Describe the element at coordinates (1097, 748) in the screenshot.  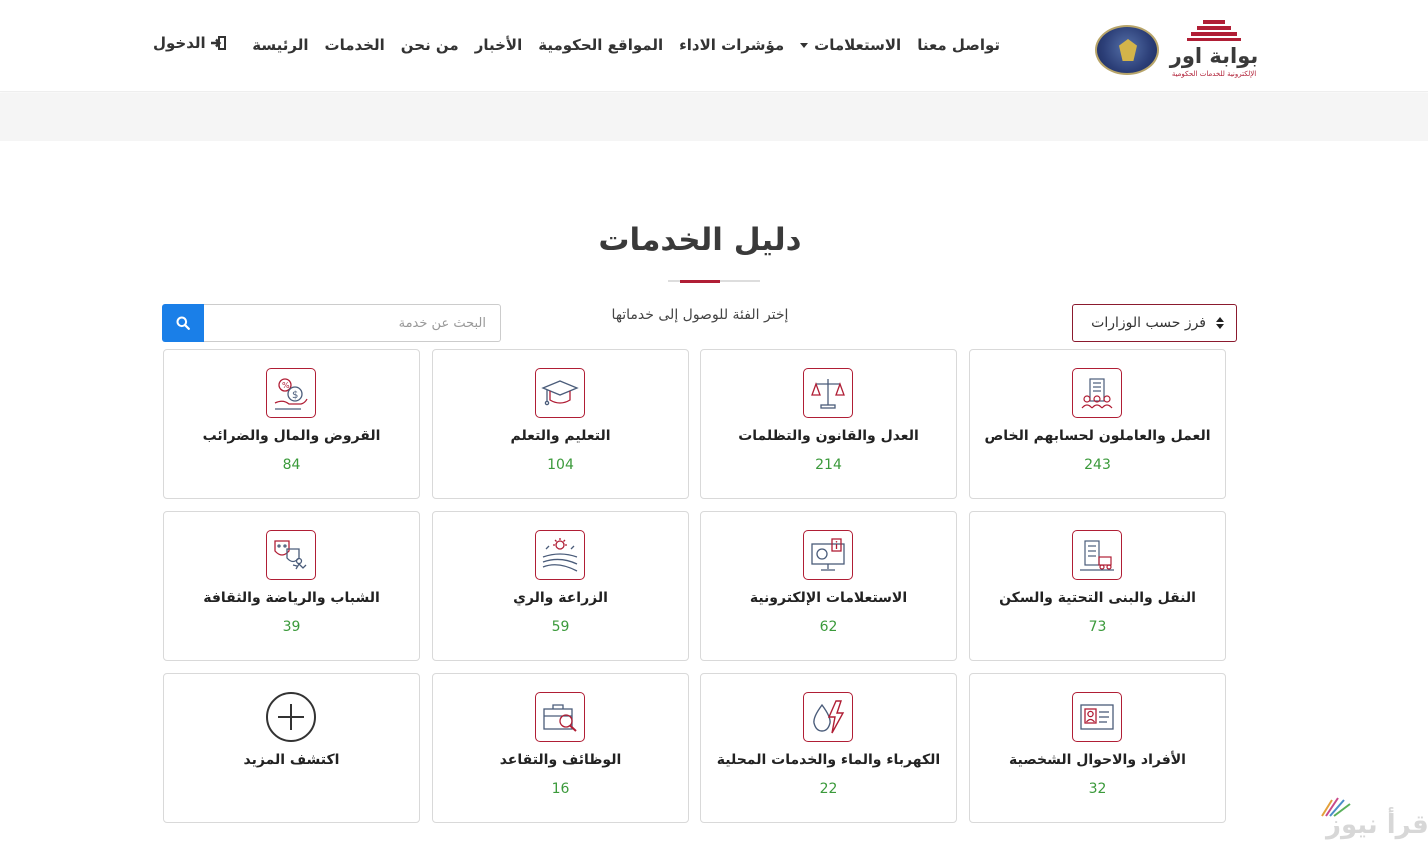
I see `category-card-personal: الأفراد والاحوال الشخصية 32` at that location.